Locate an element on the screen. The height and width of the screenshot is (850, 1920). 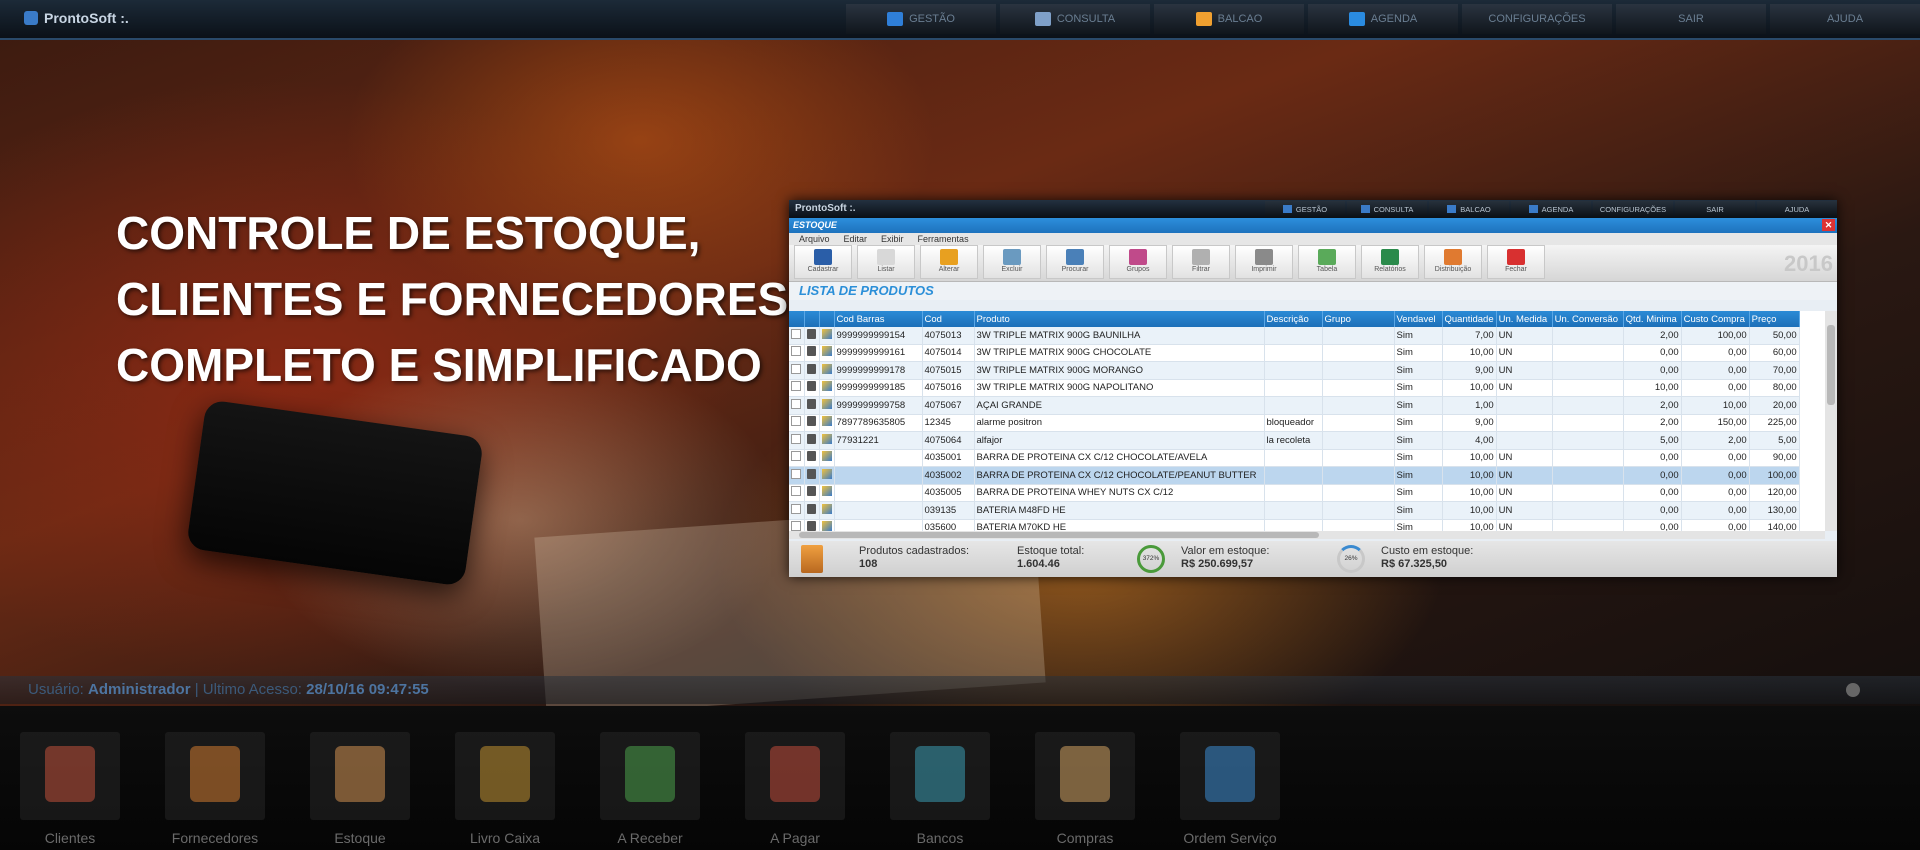
toolbar-button-4: Procurar is located at coordinates (1075, 262).